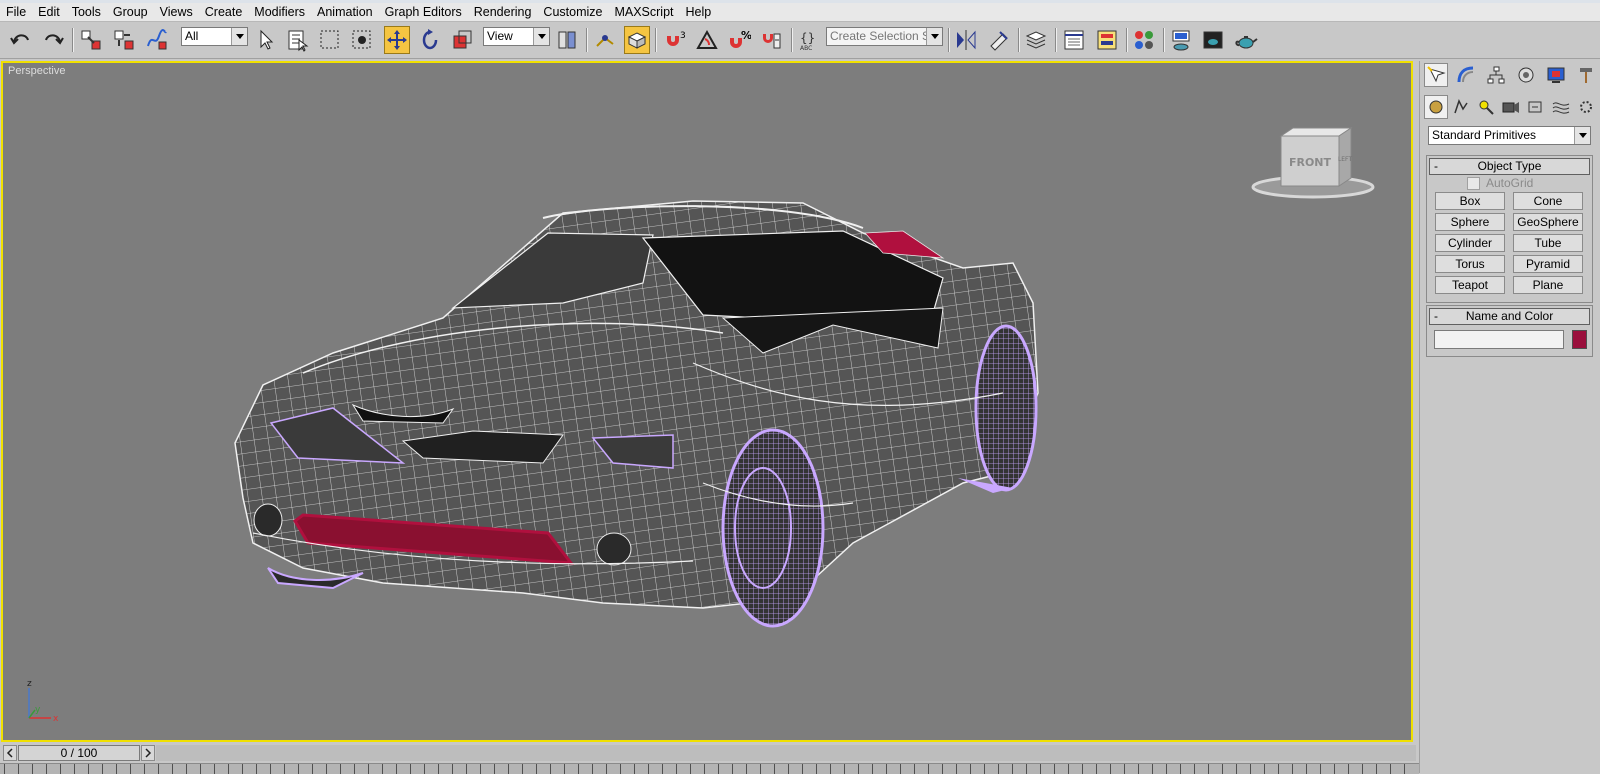  What do you see at coordinates (1466, 75) in the screenshot?
I see `tab-modify` at bounding box center [1466, 75].